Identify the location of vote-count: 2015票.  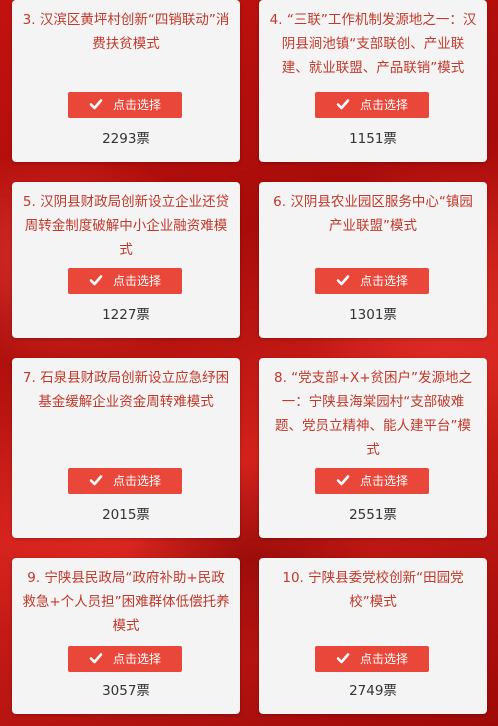
(126, 515).